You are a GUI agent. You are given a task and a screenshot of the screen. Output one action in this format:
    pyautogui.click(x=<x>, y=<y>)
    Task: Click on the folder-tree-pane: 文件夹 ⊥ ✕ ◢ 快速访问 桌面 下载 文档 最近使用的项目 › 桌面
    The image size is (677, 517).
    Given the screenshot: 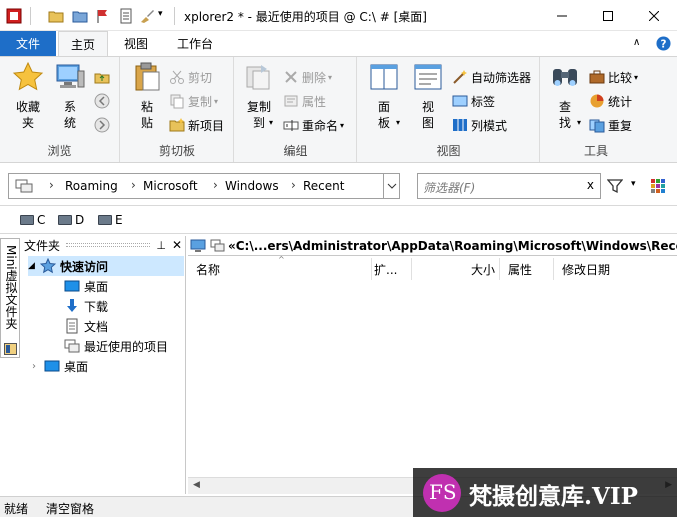 What is the action you would take?
    pyautogui.click(x=104, y=365)
    